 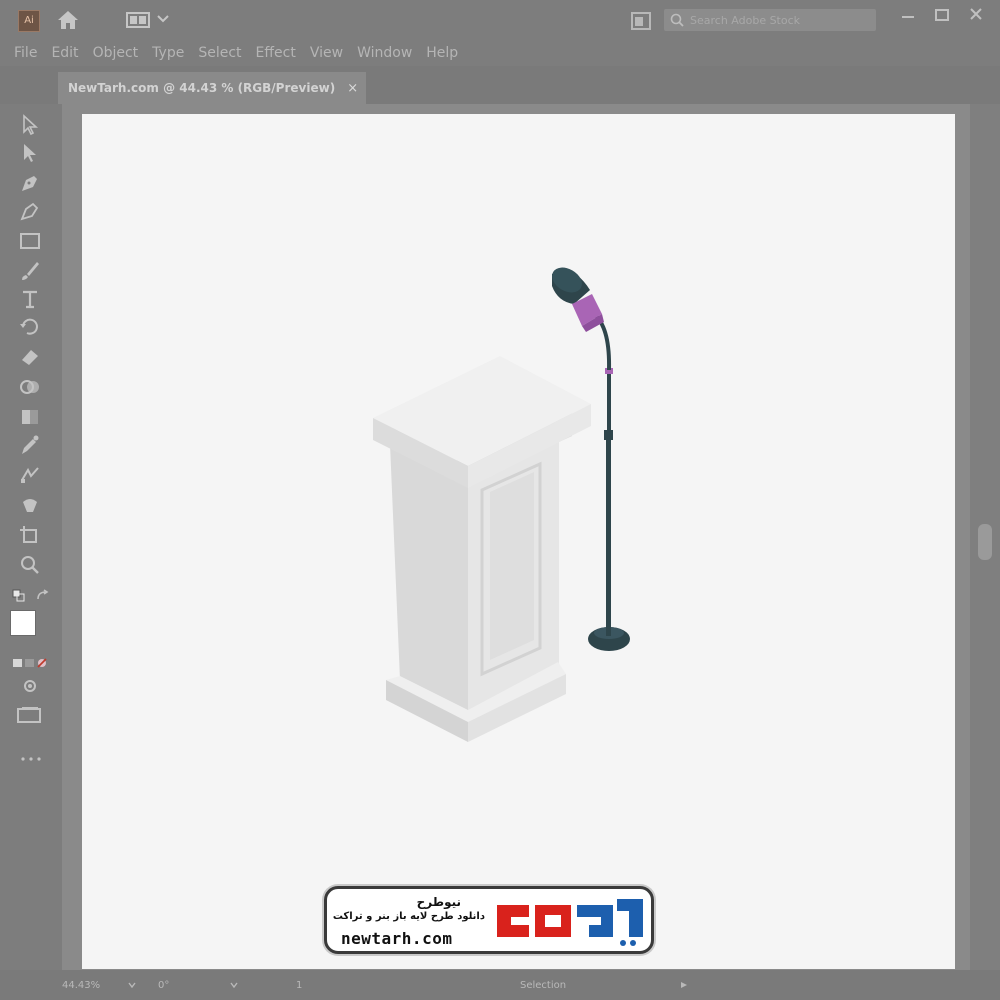 I want to click on drawing-modes-icon, so click(x=30, y=686).